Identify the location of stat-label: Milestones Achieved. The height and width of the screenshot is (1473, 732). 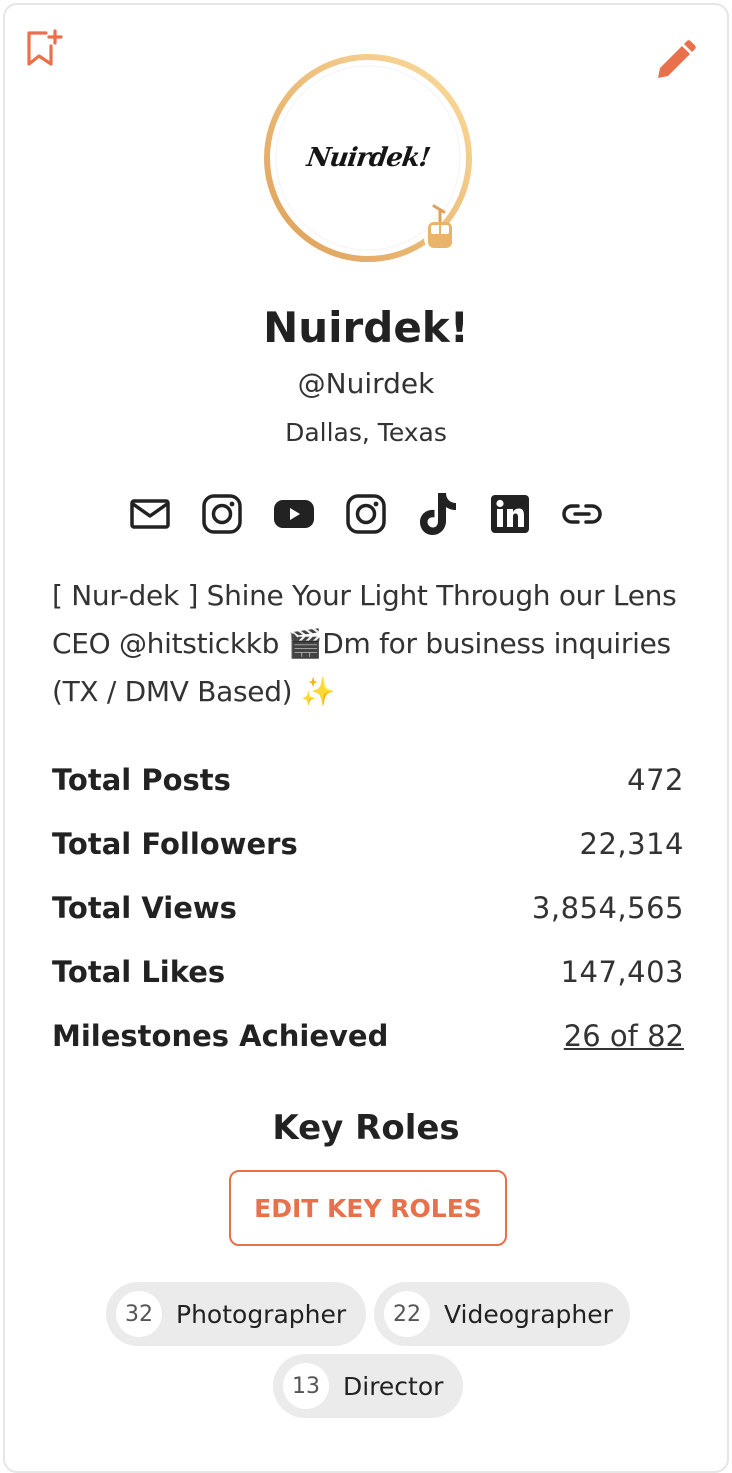
(220, 1036).